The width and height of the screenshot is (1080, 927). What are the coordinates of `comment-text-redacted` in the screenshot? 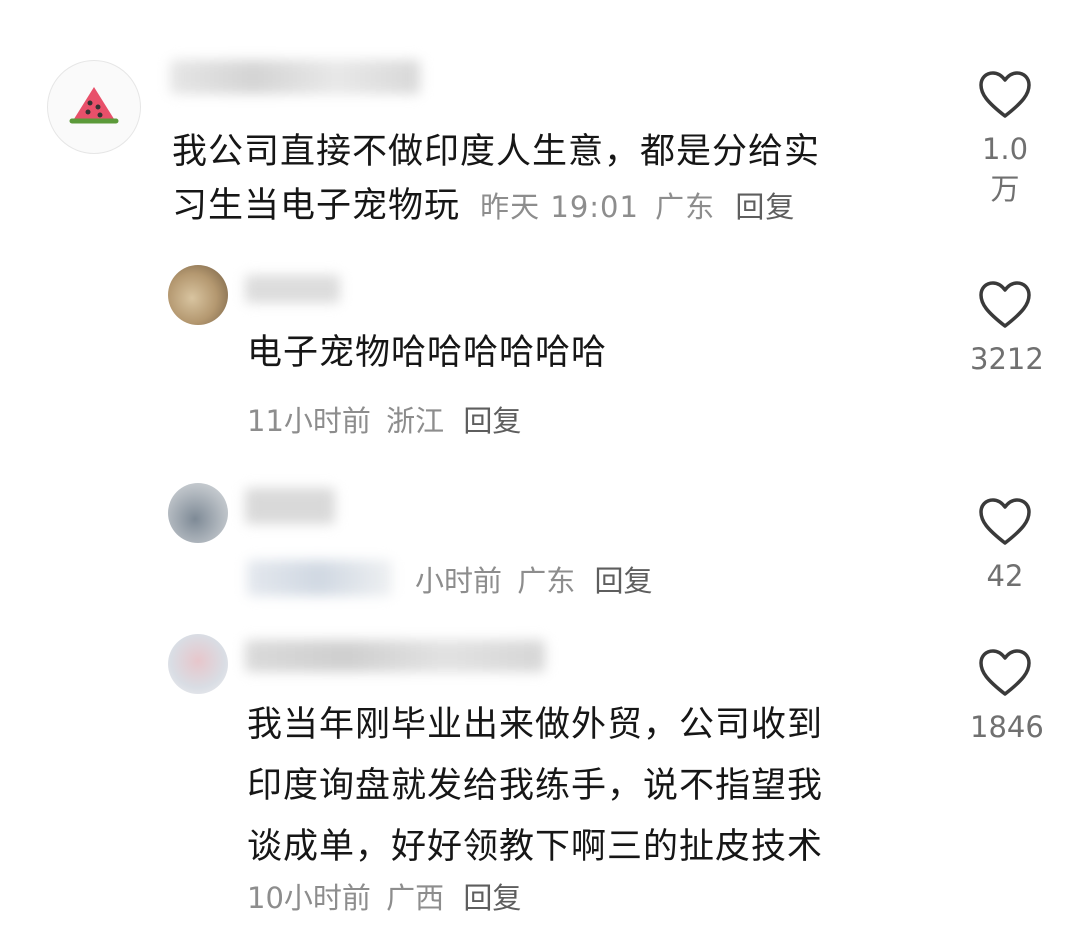 It's located at (319, 578).